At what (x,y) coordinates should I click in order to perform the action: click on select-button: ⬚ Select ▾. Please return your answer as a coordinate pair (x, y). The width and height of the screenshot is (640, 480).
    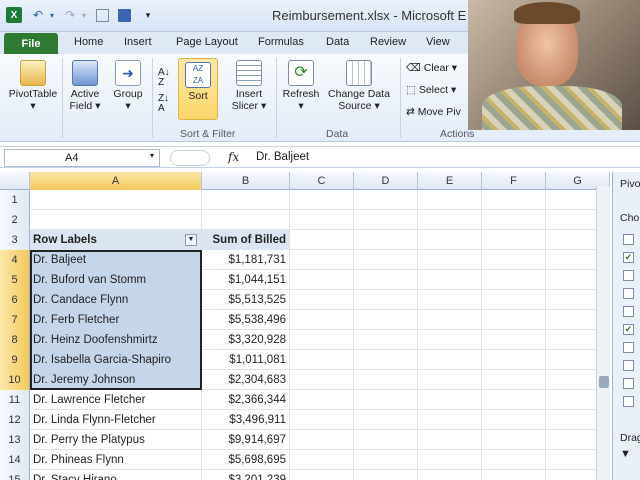
    Looking at the image, I should click on (431, 90).